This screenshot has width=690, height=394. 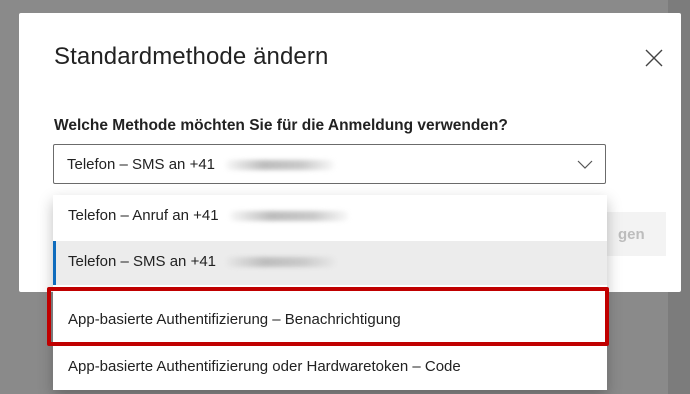 I want to click on chevron-down-icon, so click(x=585, y=164).